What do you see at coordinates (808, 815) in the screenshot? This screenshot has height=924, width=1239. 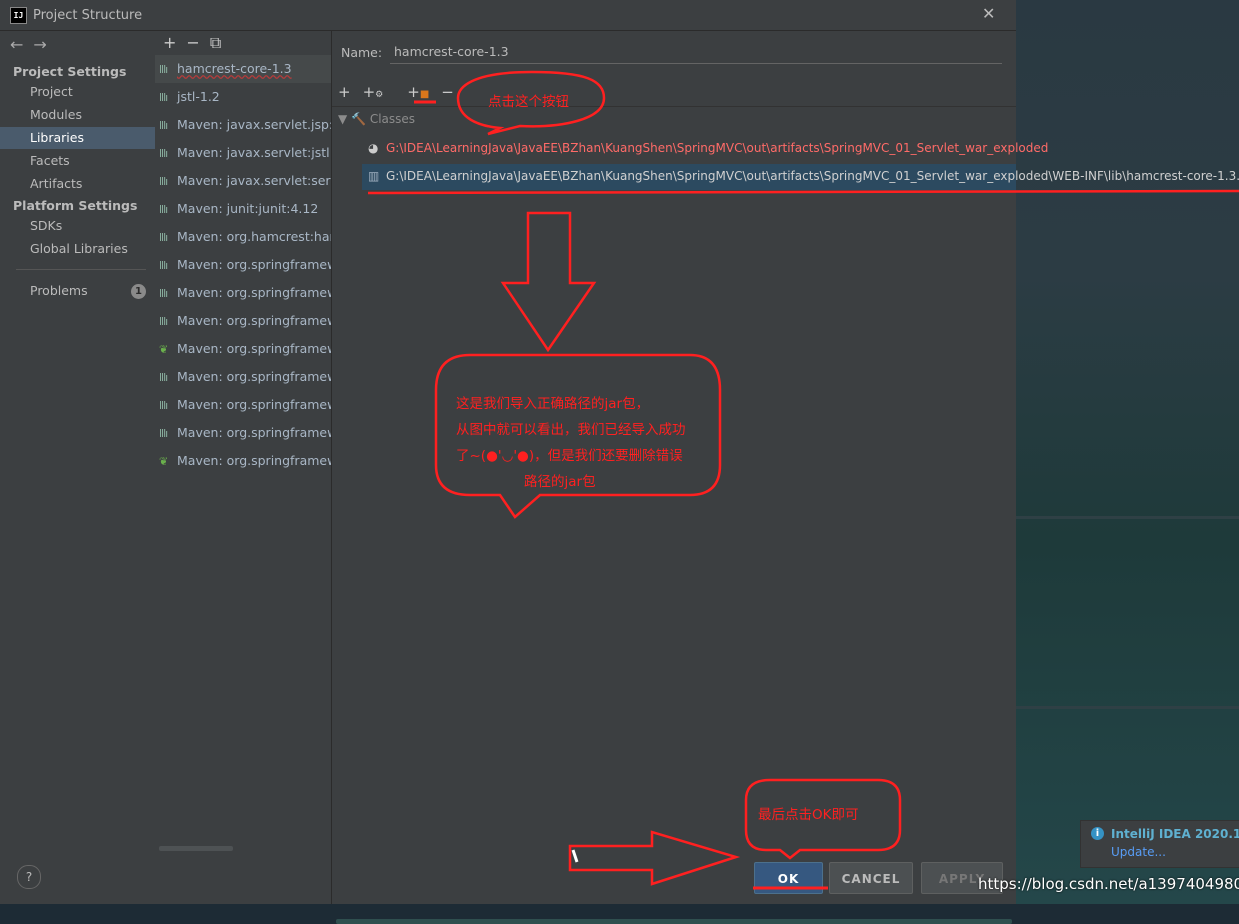 I see `annotation-ok-hint: 最后点击OK即可` at bounding box center [808, 815].